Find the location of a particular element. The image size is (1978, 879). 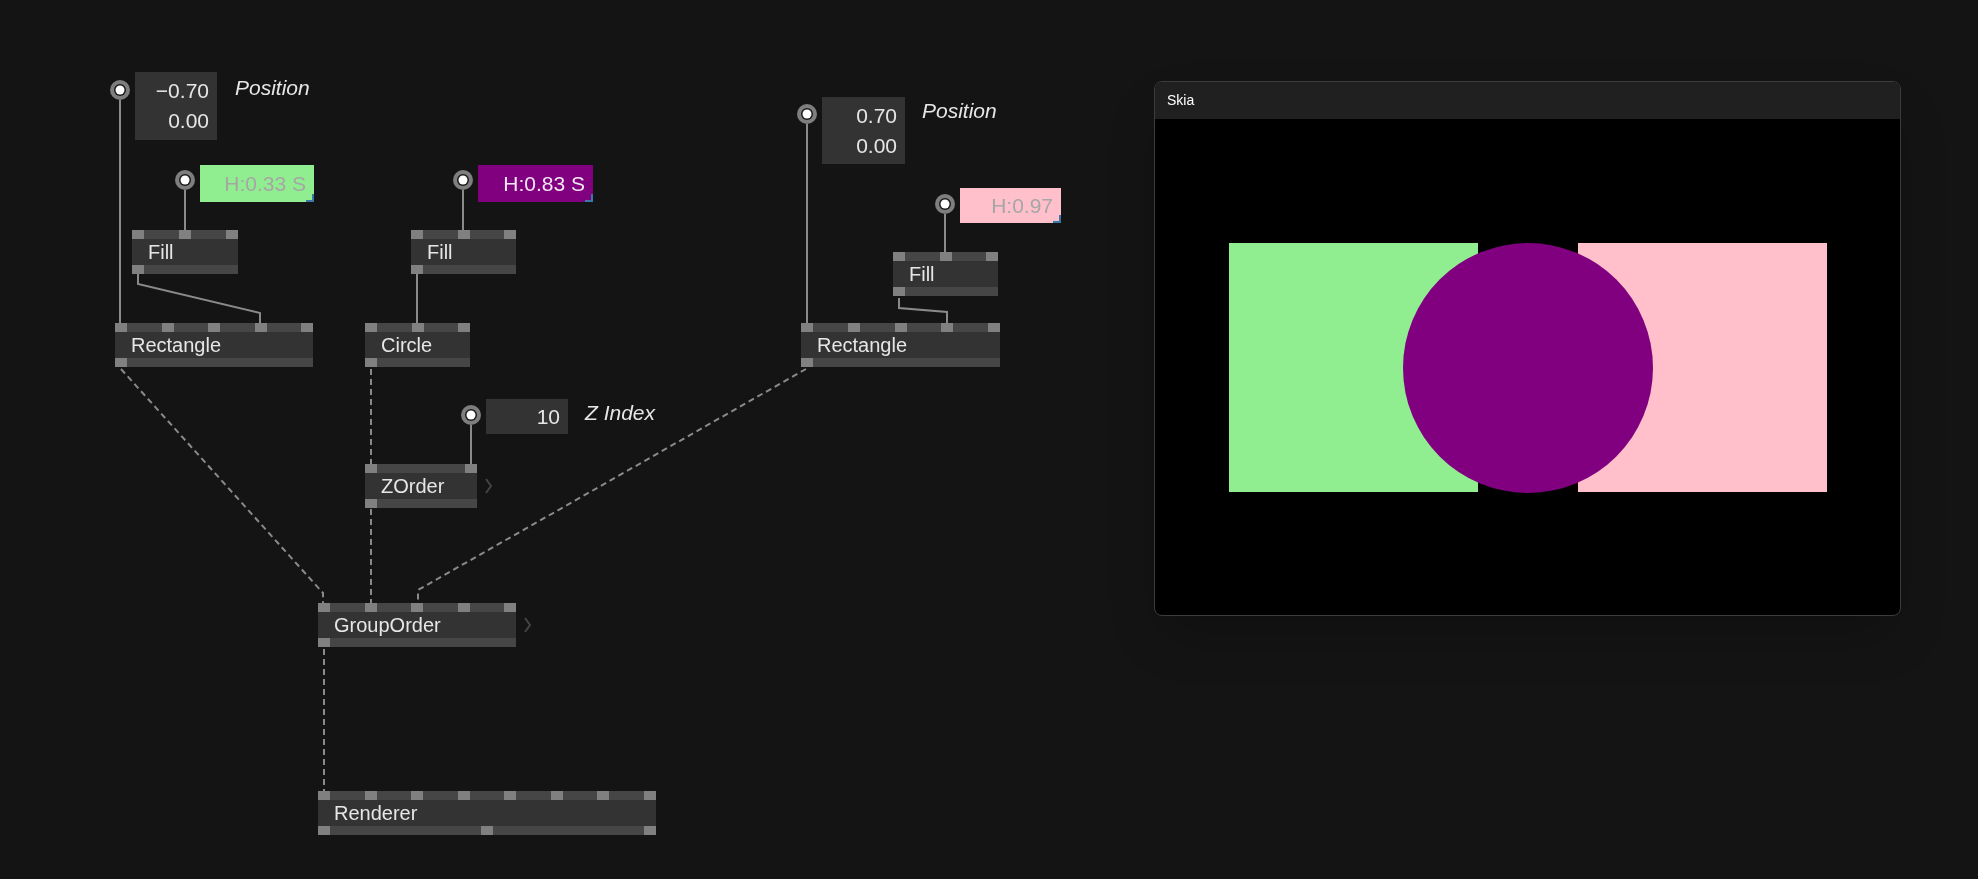

patch-node: Renderer is located at coordinates (487, 813).